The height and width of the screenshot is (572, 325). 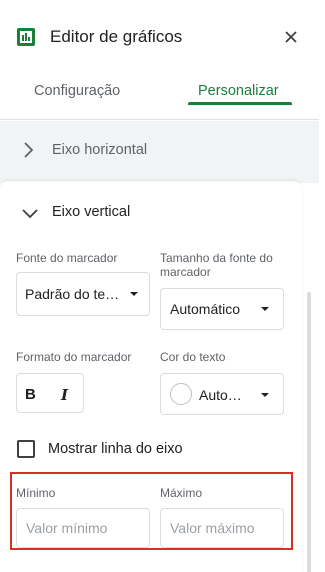 What do you see at coordinates (77, 91) in the screenshot?
I see `tab-configuracao: Configuração` at bounding box center [77, 91].